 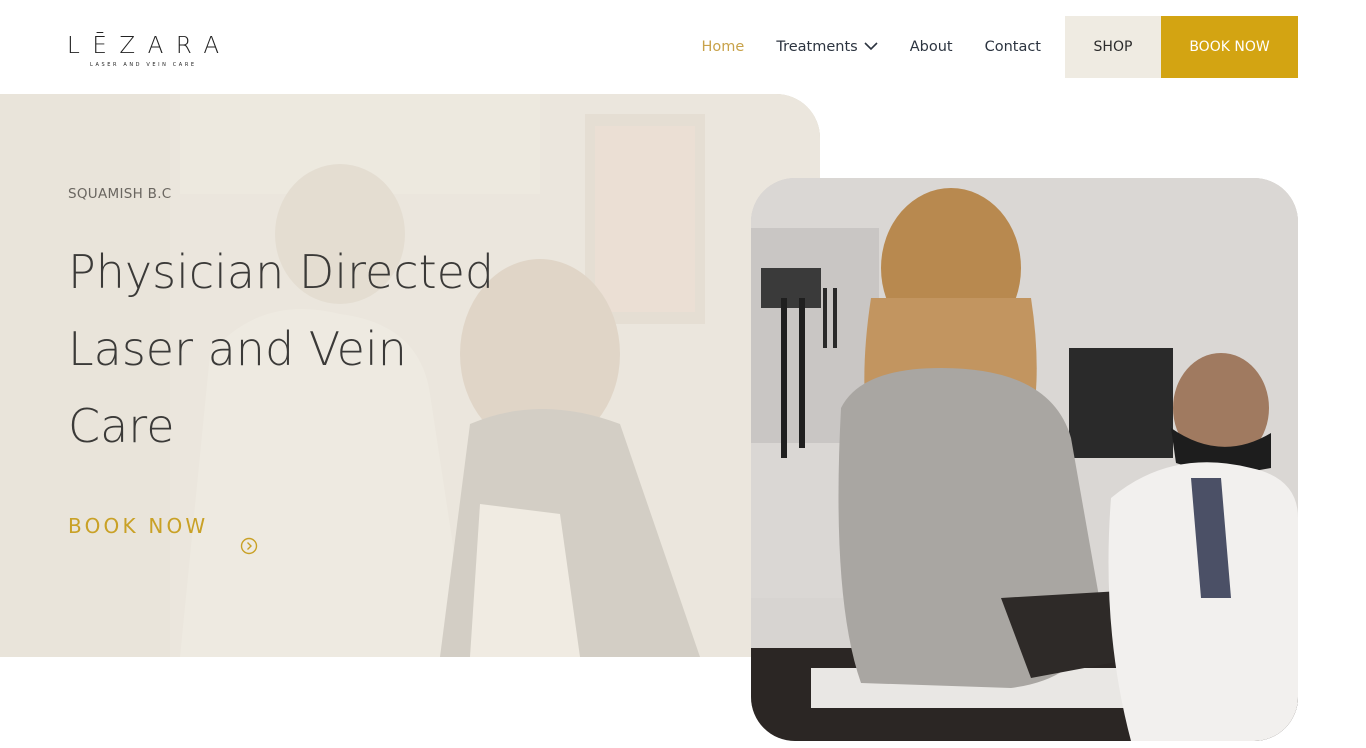 I want to click on hero-title-line-1: Physician Directed, so click(x=281, y=272).